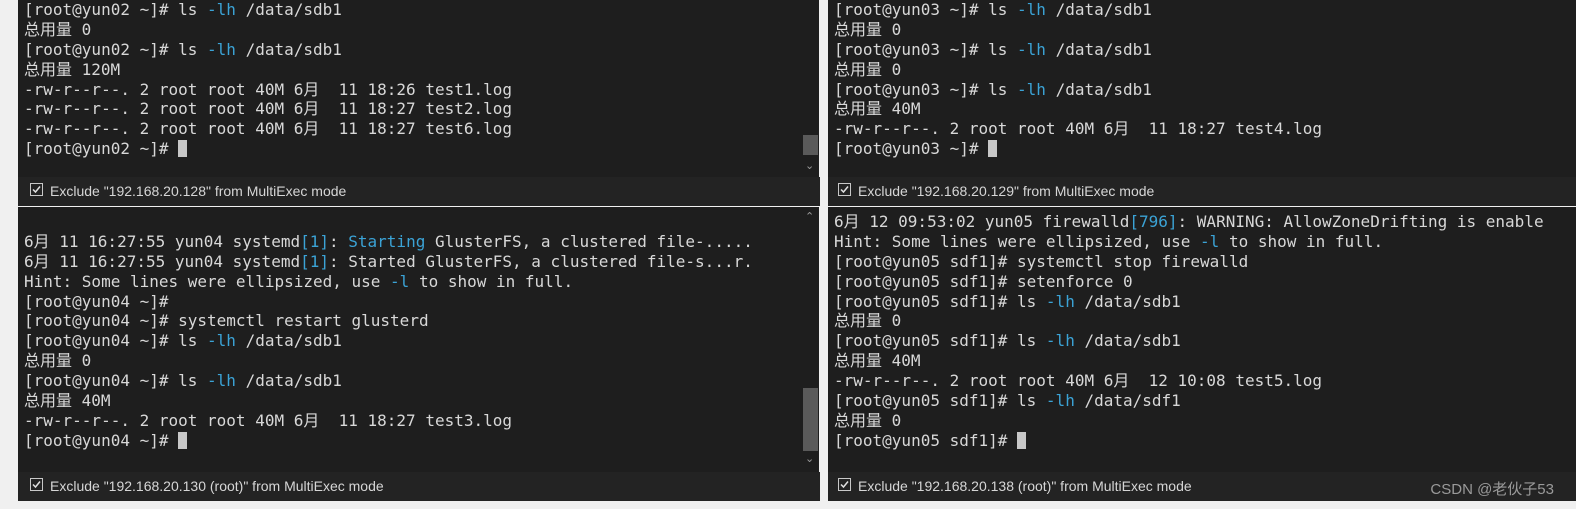 This screenshot has width=1576, height=509. Describe the element at coordinates (1127, 401) in the screenshot. I see `terminal-text: /data/sdf1` at that location.